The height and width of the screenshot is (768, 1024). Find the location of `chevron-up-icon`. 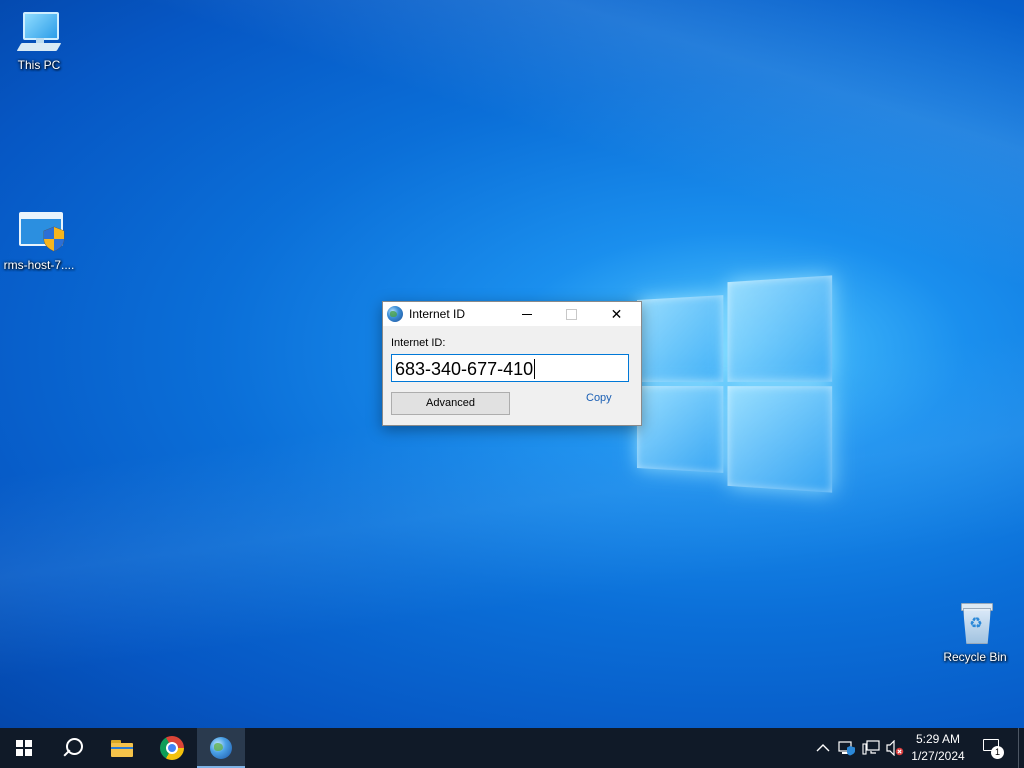

chevron-up-icon is located at coordinates (823, 748).